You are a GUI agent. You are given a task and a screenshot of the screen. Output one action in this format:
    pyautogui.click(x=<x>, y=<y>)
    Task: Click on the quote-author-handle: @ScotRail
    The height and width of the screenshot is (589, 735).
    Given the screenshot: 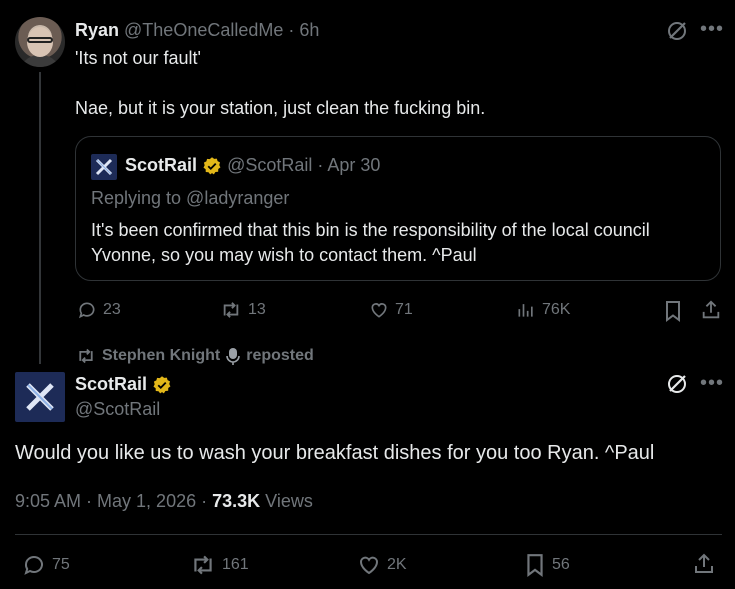 What is the action you would take?
    pyautogui.click(x=270, y=165)
    